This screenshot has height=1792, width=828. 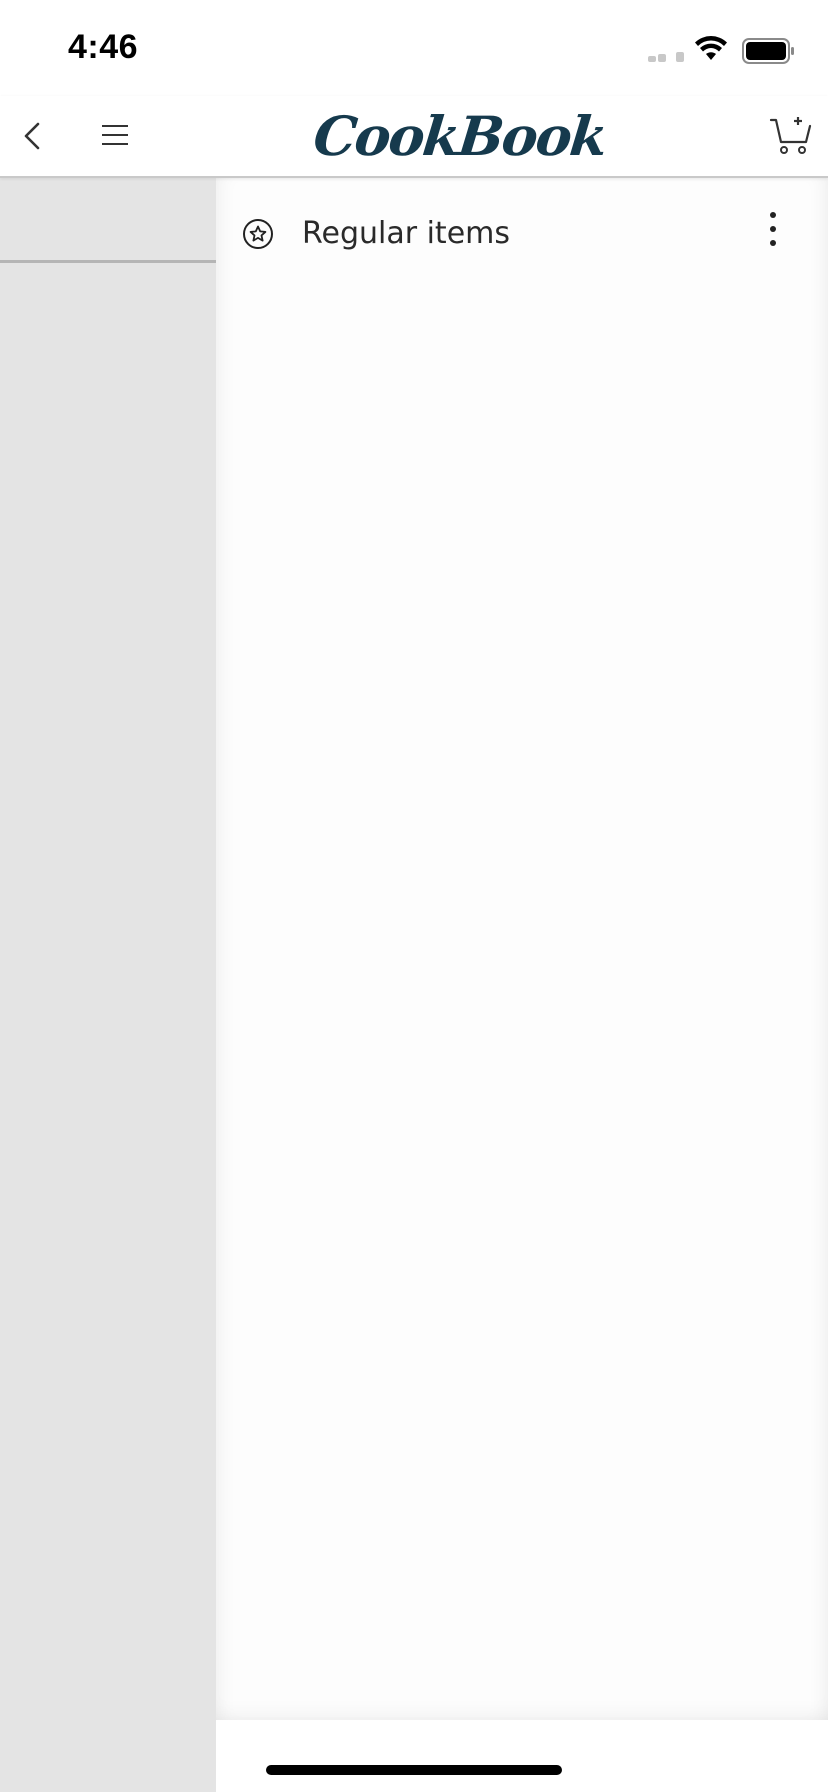 What do you see at coordinates (668, 56) in the screenshot?
I see `cellular-signal-icon` at bounding box center [668, 56].